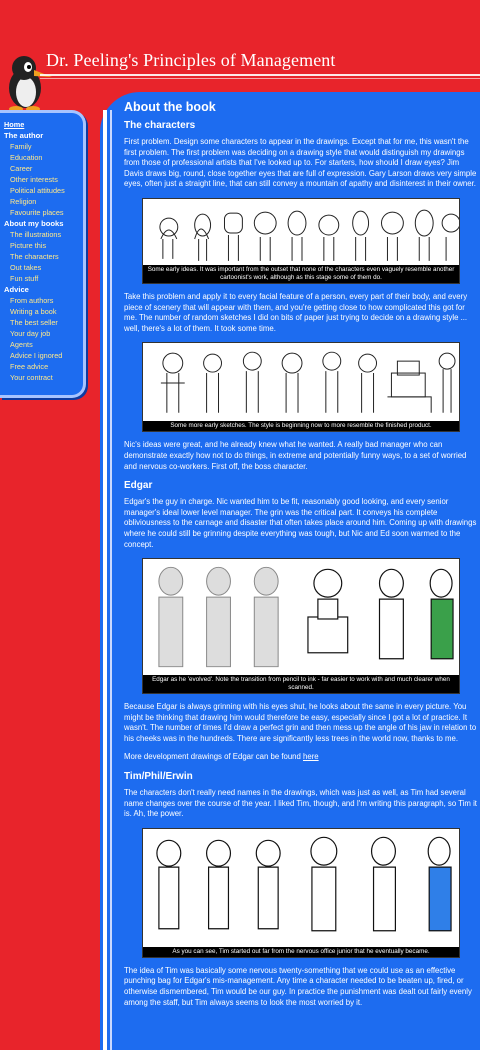  I want to click on sidebar-section-advice: Advice, so click(43, 289).